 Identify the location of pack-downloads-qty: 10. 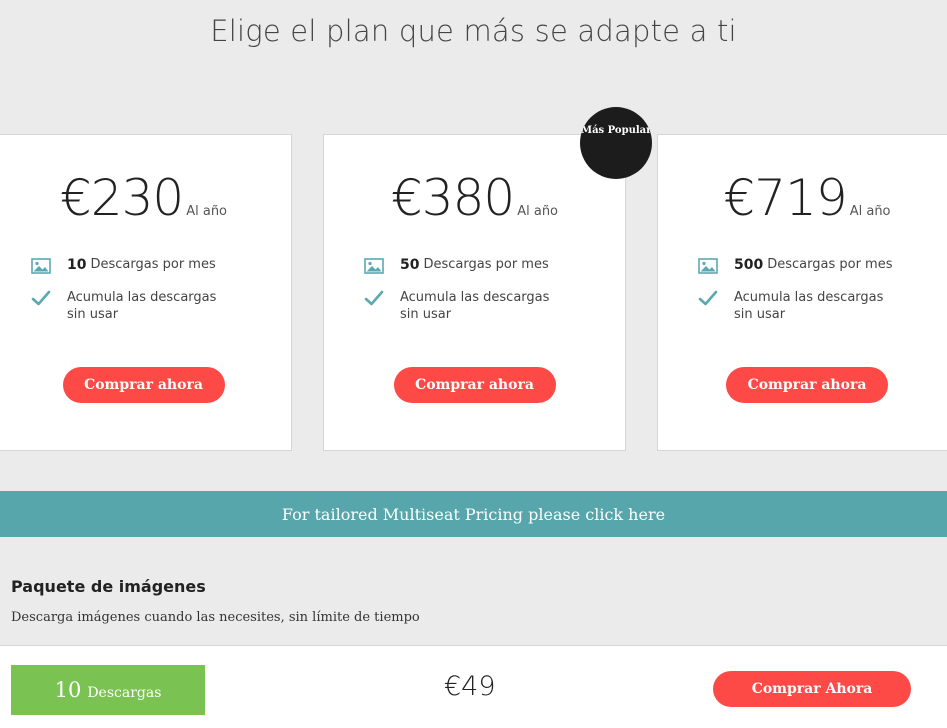
(68, 690).